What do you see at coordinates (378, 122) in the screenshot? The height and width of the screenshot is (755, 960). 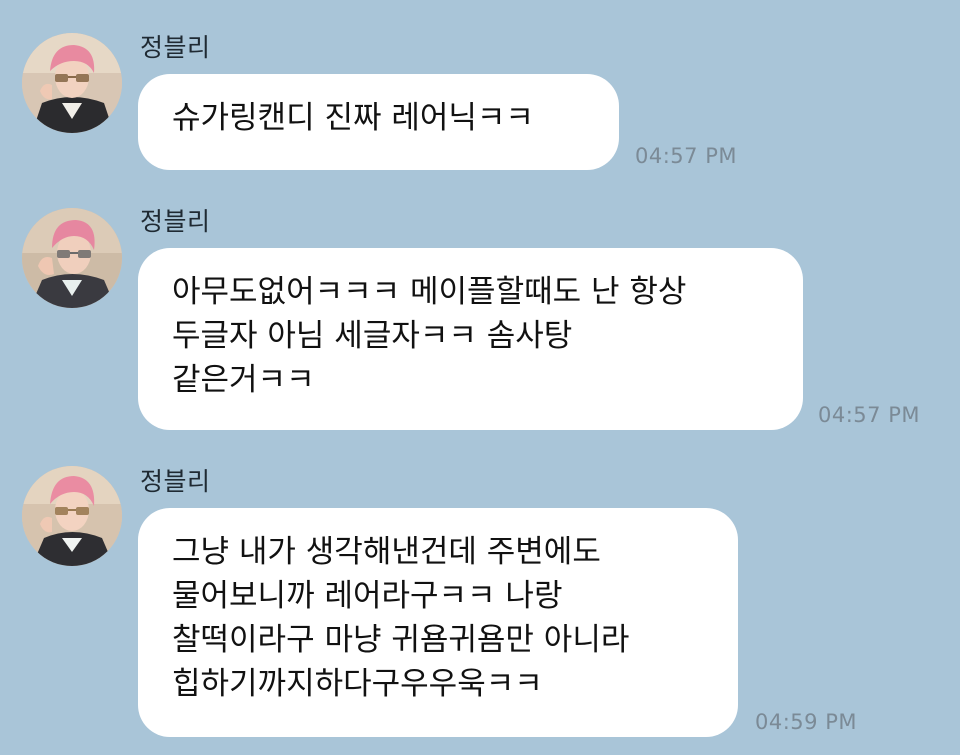 I see `message-bubble: 슈가링캔디 진짜 레어닉ㅋㅋ` at bounding box center [378, 122].